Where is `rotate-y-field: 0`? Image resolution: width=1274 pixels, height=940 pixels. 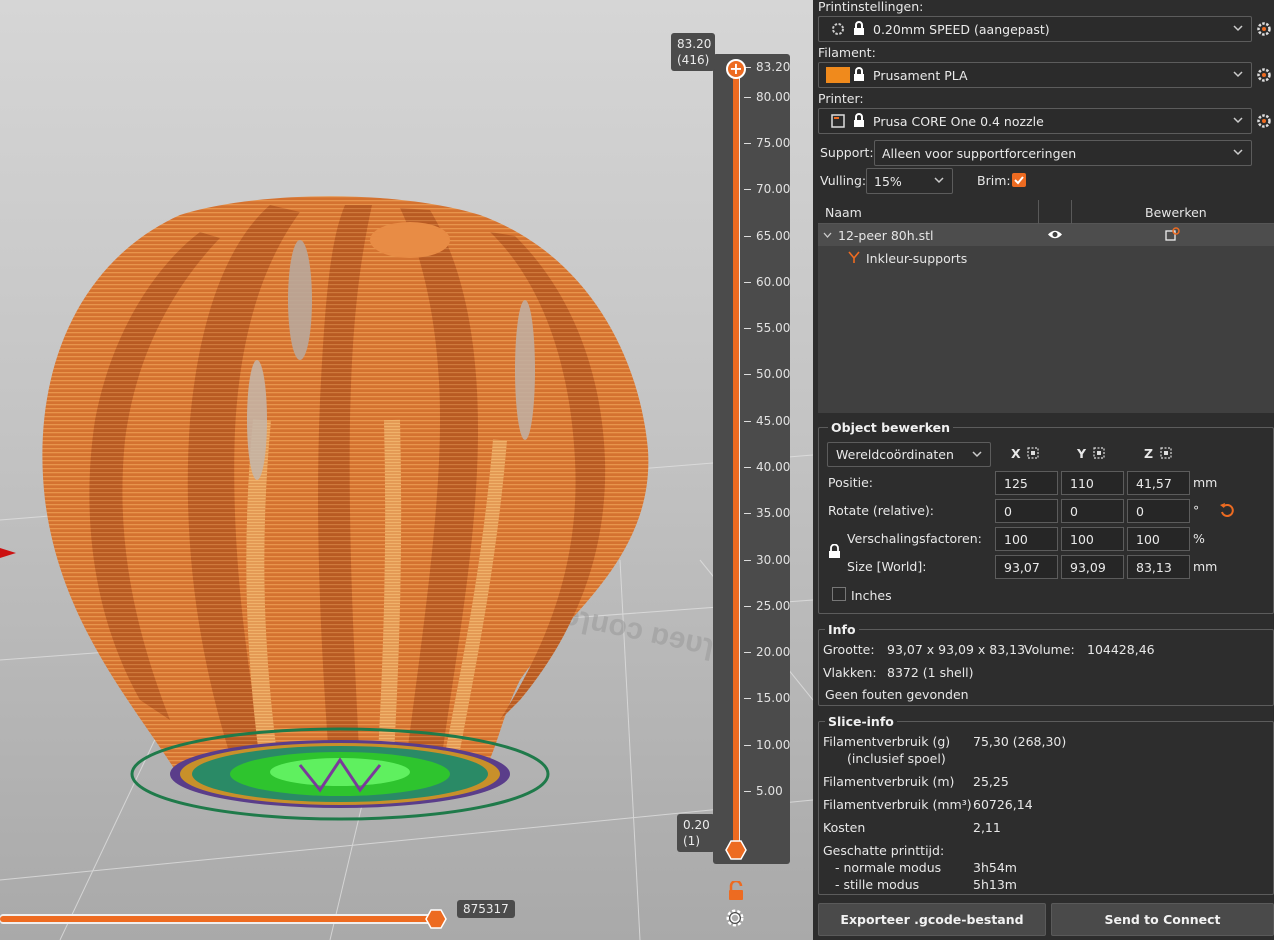
rotate-y-field: 0 is located at coordinates (1092, 511).